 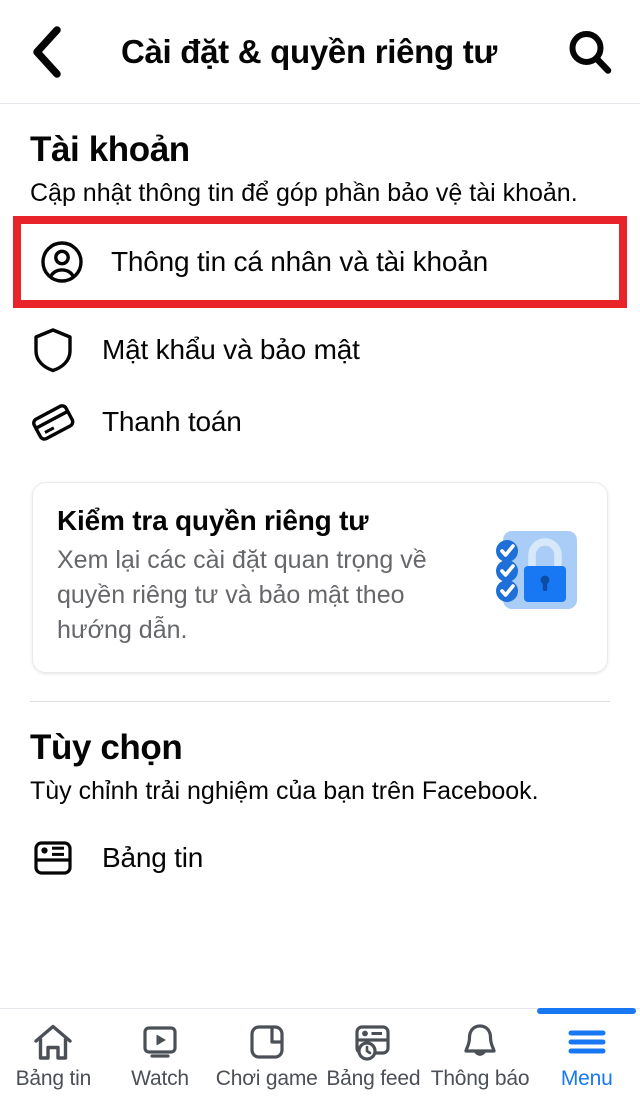 I want to click on privacy-checkup-title: Kiểm tra quyền riêng tư, so click(x=213, y=520).